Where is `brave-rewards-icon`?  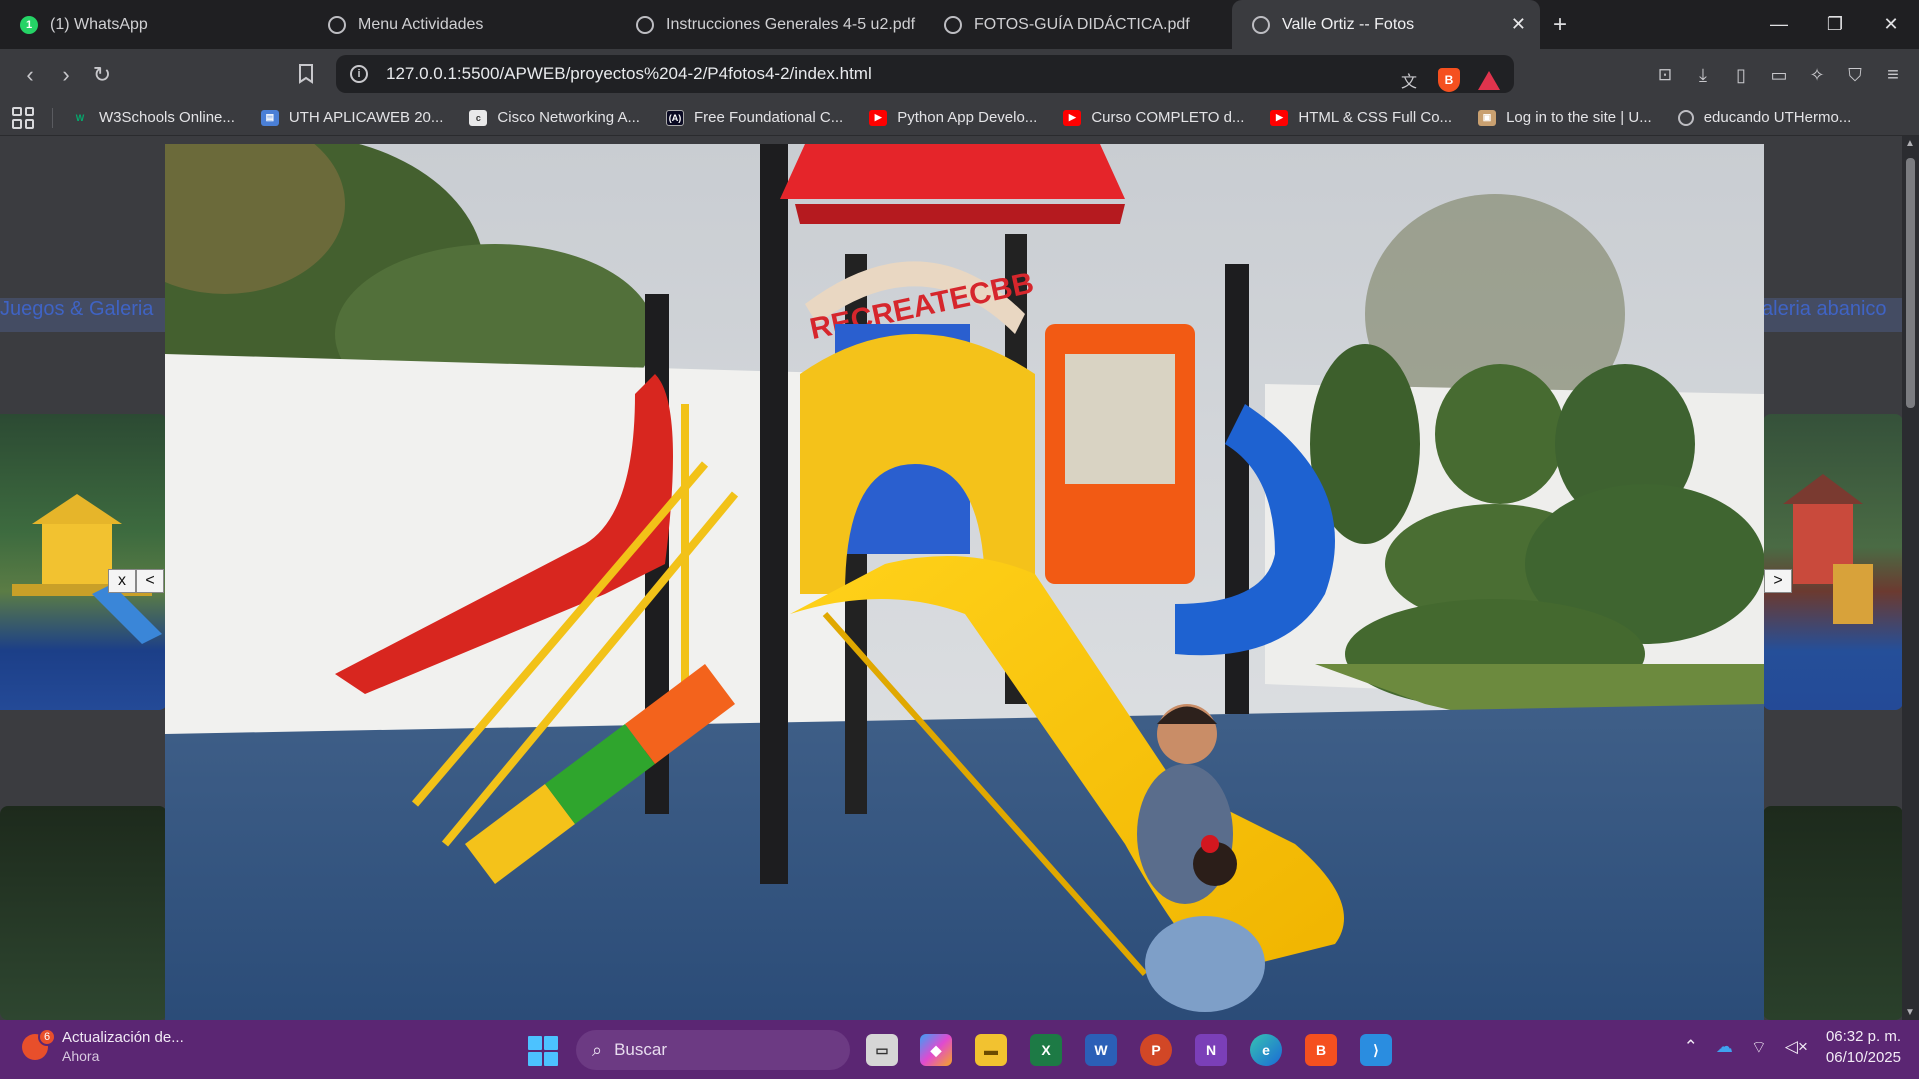
brave-rewards-icon is located at coordinates (1489, 80).